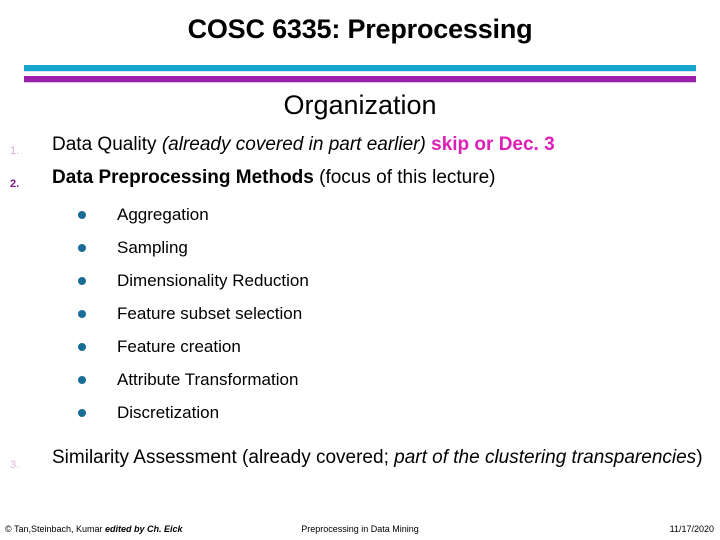  Describe the element at coordinates (213, 280) in the screenshot. I see `sub-item-label: Dimensionality Reduction` at that location.